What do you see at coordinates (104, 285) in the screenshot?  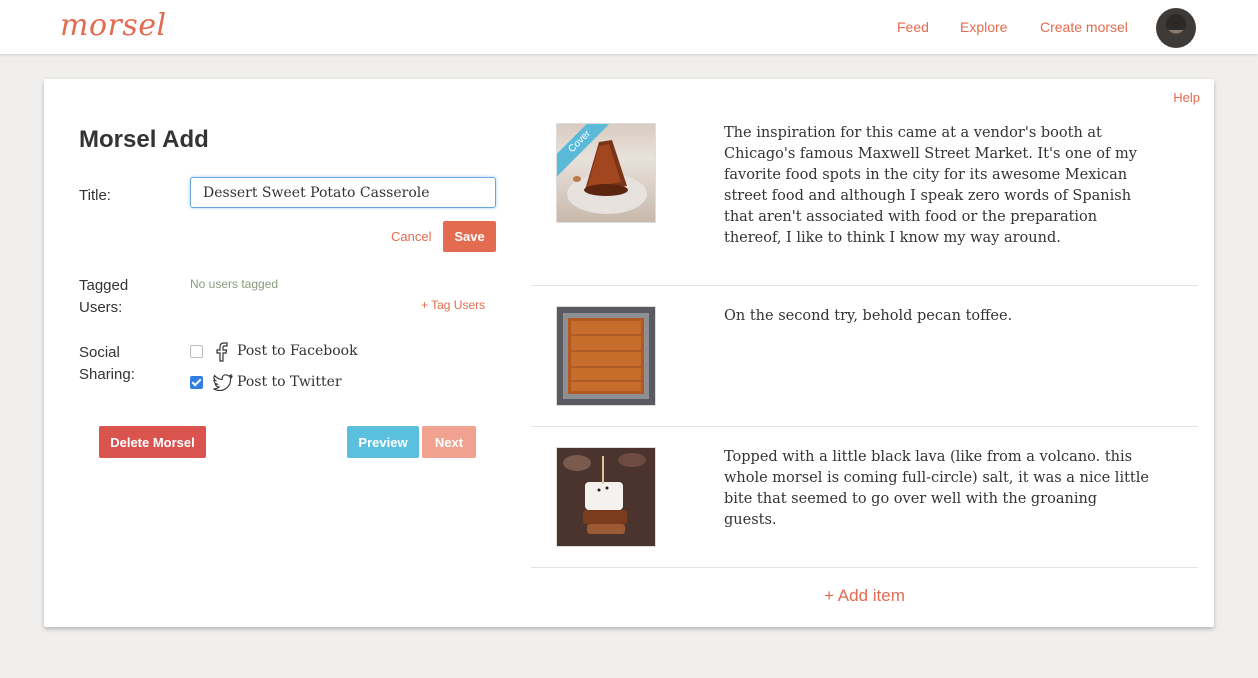 I see `tagged-label-line1: Tagged` at bounding box center [104, 285].